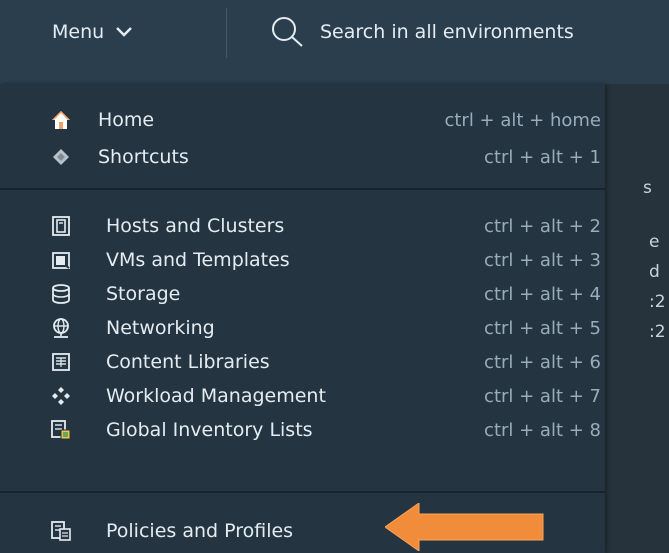 This screenshot has width=669, height=553. Describe the element at coordinates (522, 120) in the screenshot. I see `menu-item-shortcut: ctrl + alt + home` at that location.